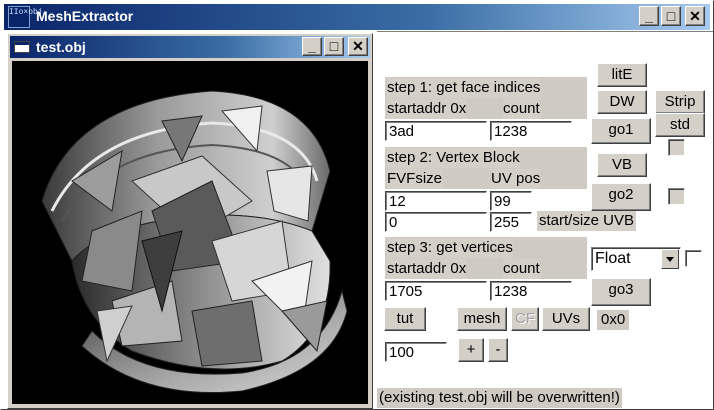  What do you see at coordinates (499, 398) in the screenshot?
I see `overwrite-warning: (existing test.obj will be overwritten!)` at bounding box center [499, 398].